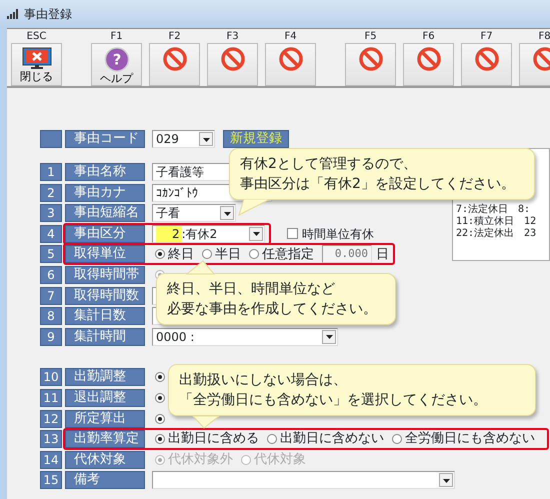 This screenshot has height=499, width=550. Describe the element at coordinates (51, 213) in the screenshot. I see `row-number: 3` at that location.